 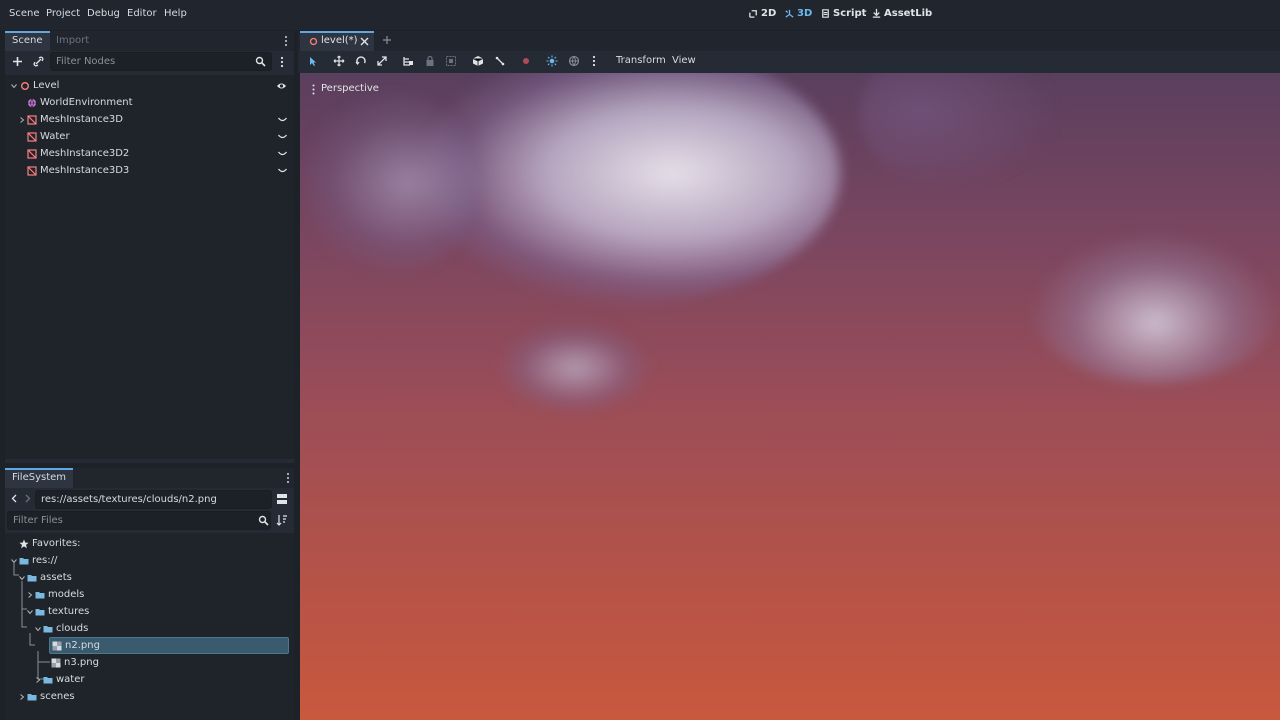 I want to click on 2d-icon, so click(x=753, y=14).